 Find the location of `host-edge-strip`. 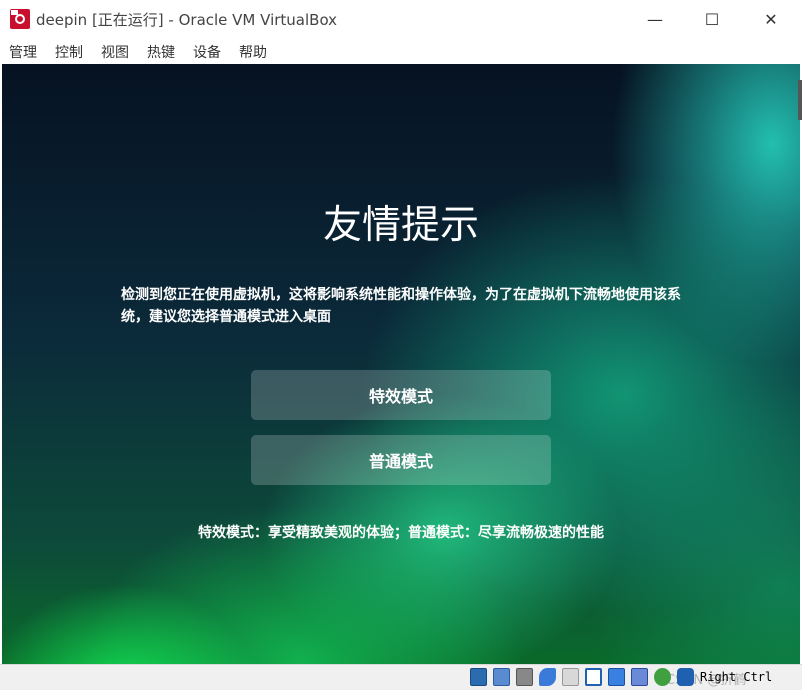

host-edge-strip is located at coordinates (800, 100).